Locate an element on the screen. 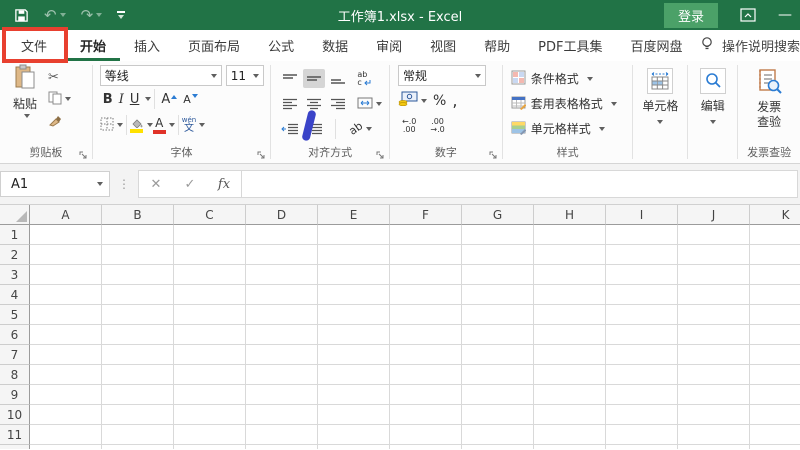 Image resolution: width=800 pixels, height=450 pixels. tab-home: 开始 is located at coordinates (93, 45).